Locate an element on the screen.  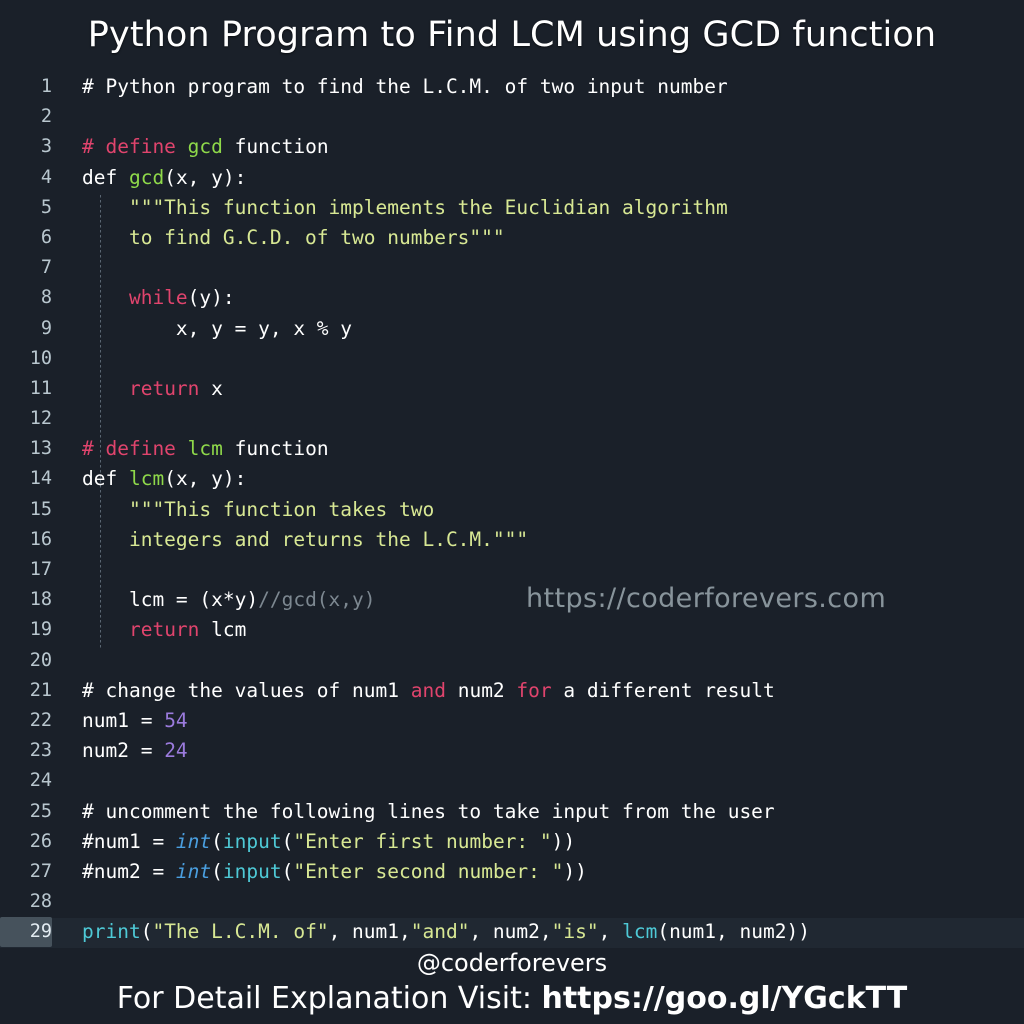
line-number: 25 is located at coordinates (40, 811).